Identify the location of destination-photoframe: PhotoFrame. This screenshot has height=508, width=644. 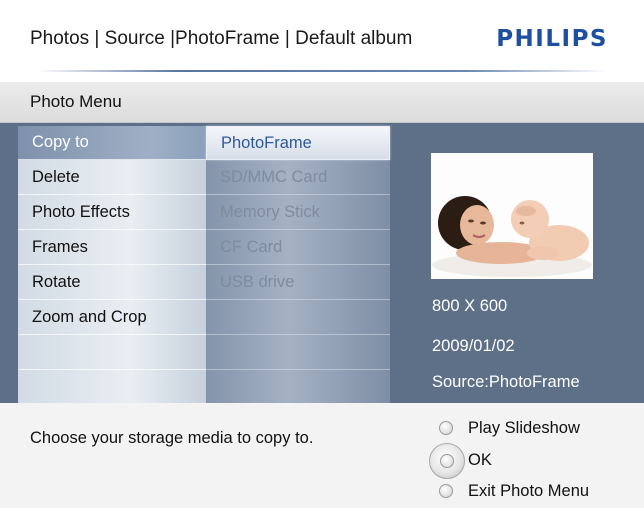
(298, 143).